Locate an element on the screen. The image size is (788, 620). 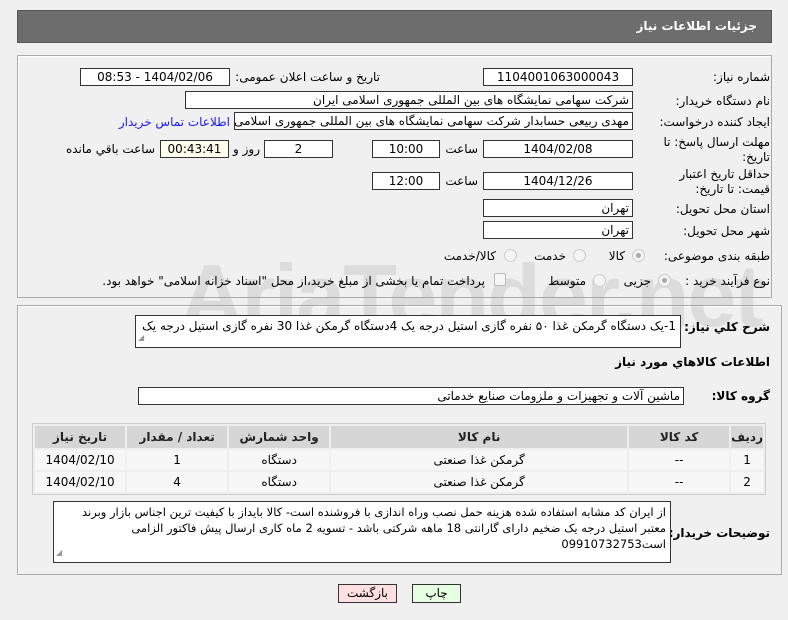
deadline-time-label: ساعت is located at coordinates (461, 149).